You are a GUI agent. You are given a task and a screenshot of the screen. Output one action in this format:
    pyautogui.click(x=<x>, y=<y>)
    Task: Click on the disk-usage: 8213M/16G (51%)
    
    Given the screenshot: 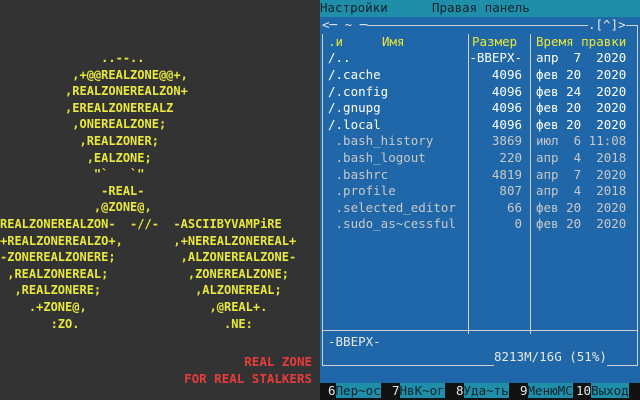 What is the action you would take?
    pyautogui.click(x=550, y=357)
    